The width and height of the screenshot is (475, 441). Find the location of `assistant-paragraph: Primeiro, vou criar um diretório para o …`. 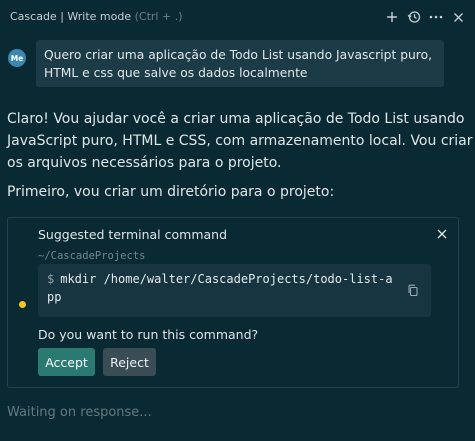

assistant-paragraph: Primeiro, vou criar um diretório para o … is located at coordinates (171, 192).